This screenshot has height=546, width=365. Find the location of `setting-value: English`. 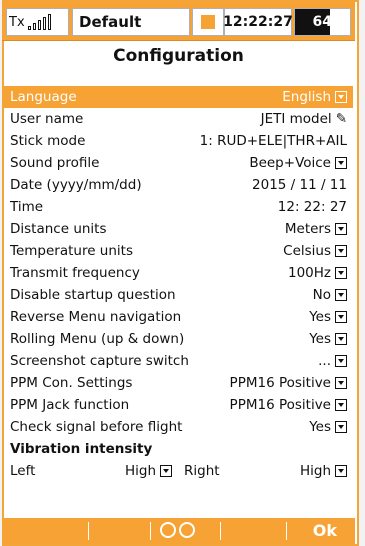

setting-value: English is located at coordinates (314, 97).